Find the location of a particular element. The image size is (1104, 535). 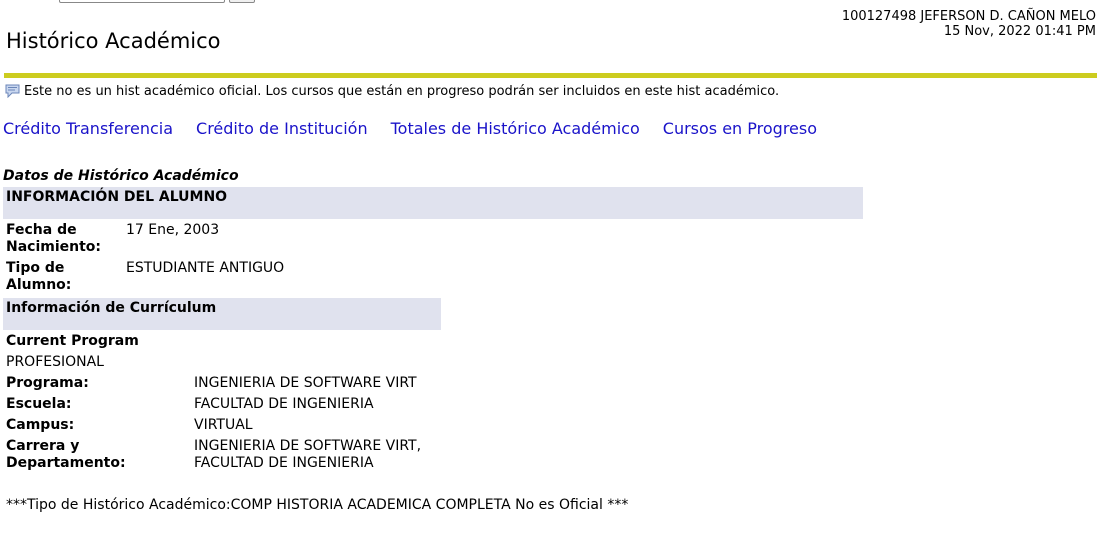

header-divider is located at coordinates (550, 75).